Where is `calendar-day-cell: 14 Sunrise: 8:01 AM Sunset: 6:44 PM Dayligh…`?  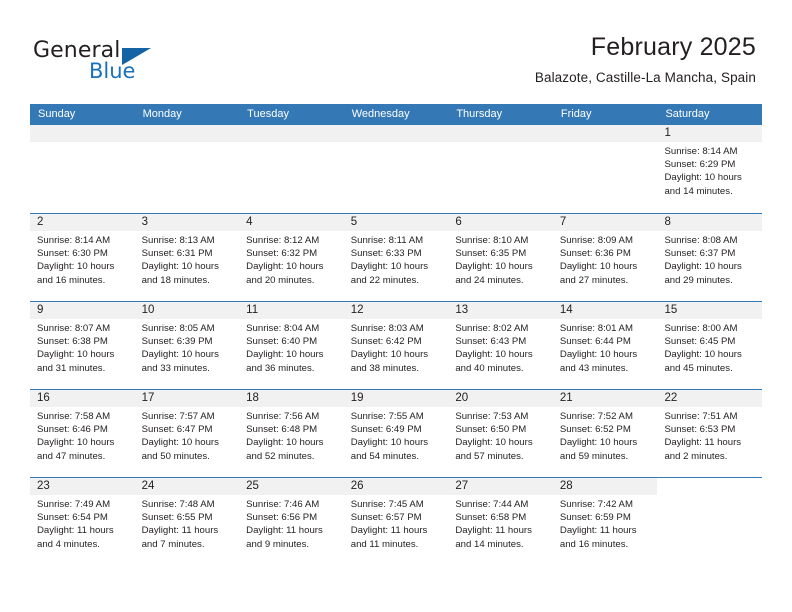 calendar-day-cell: 14 Sunrise: 8:01 AM Sunset: 6:44 PM Dayligh… is located at coordinates (605, 345).